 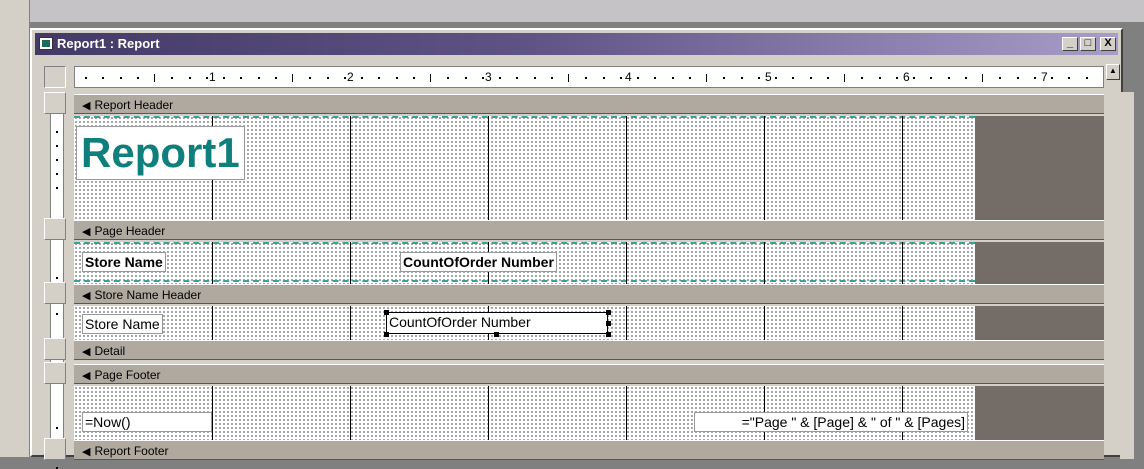 What do you see at coordinates (55, 103) in the screenshot?
I see `section-selector-report-header` at bounding box center [55, 103].